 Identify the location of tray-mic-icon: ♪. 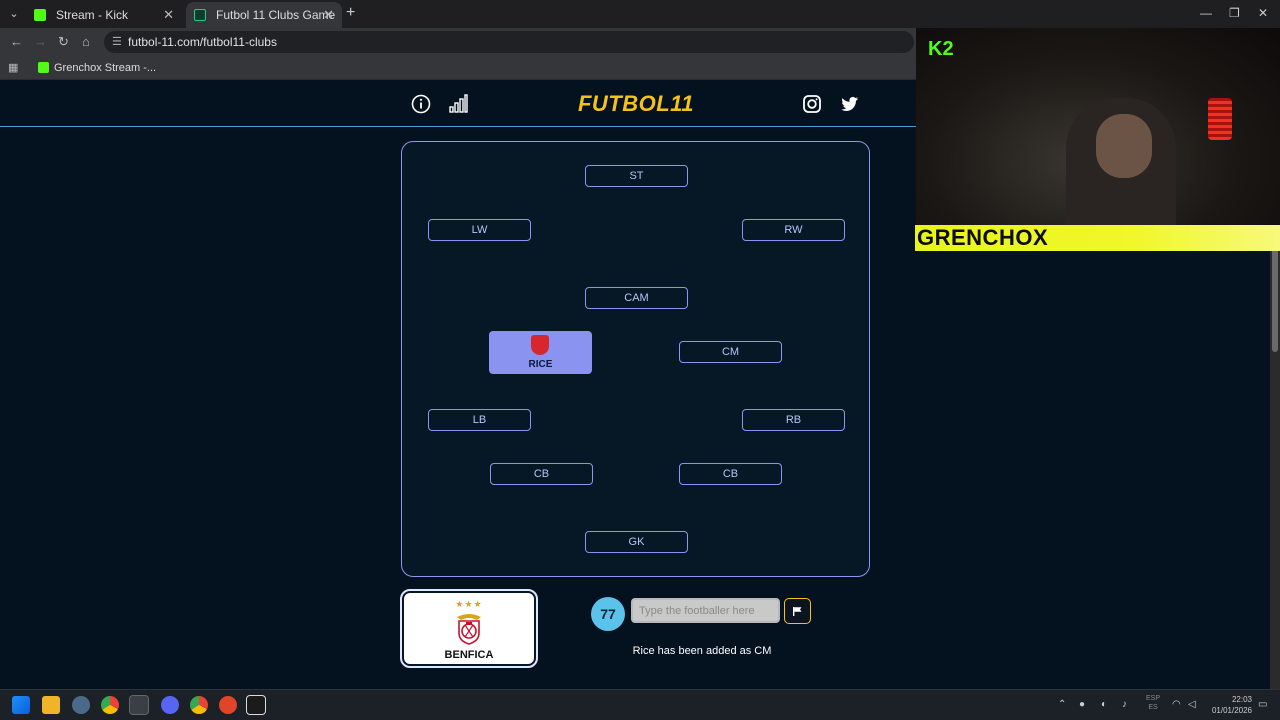
(1124, 704).